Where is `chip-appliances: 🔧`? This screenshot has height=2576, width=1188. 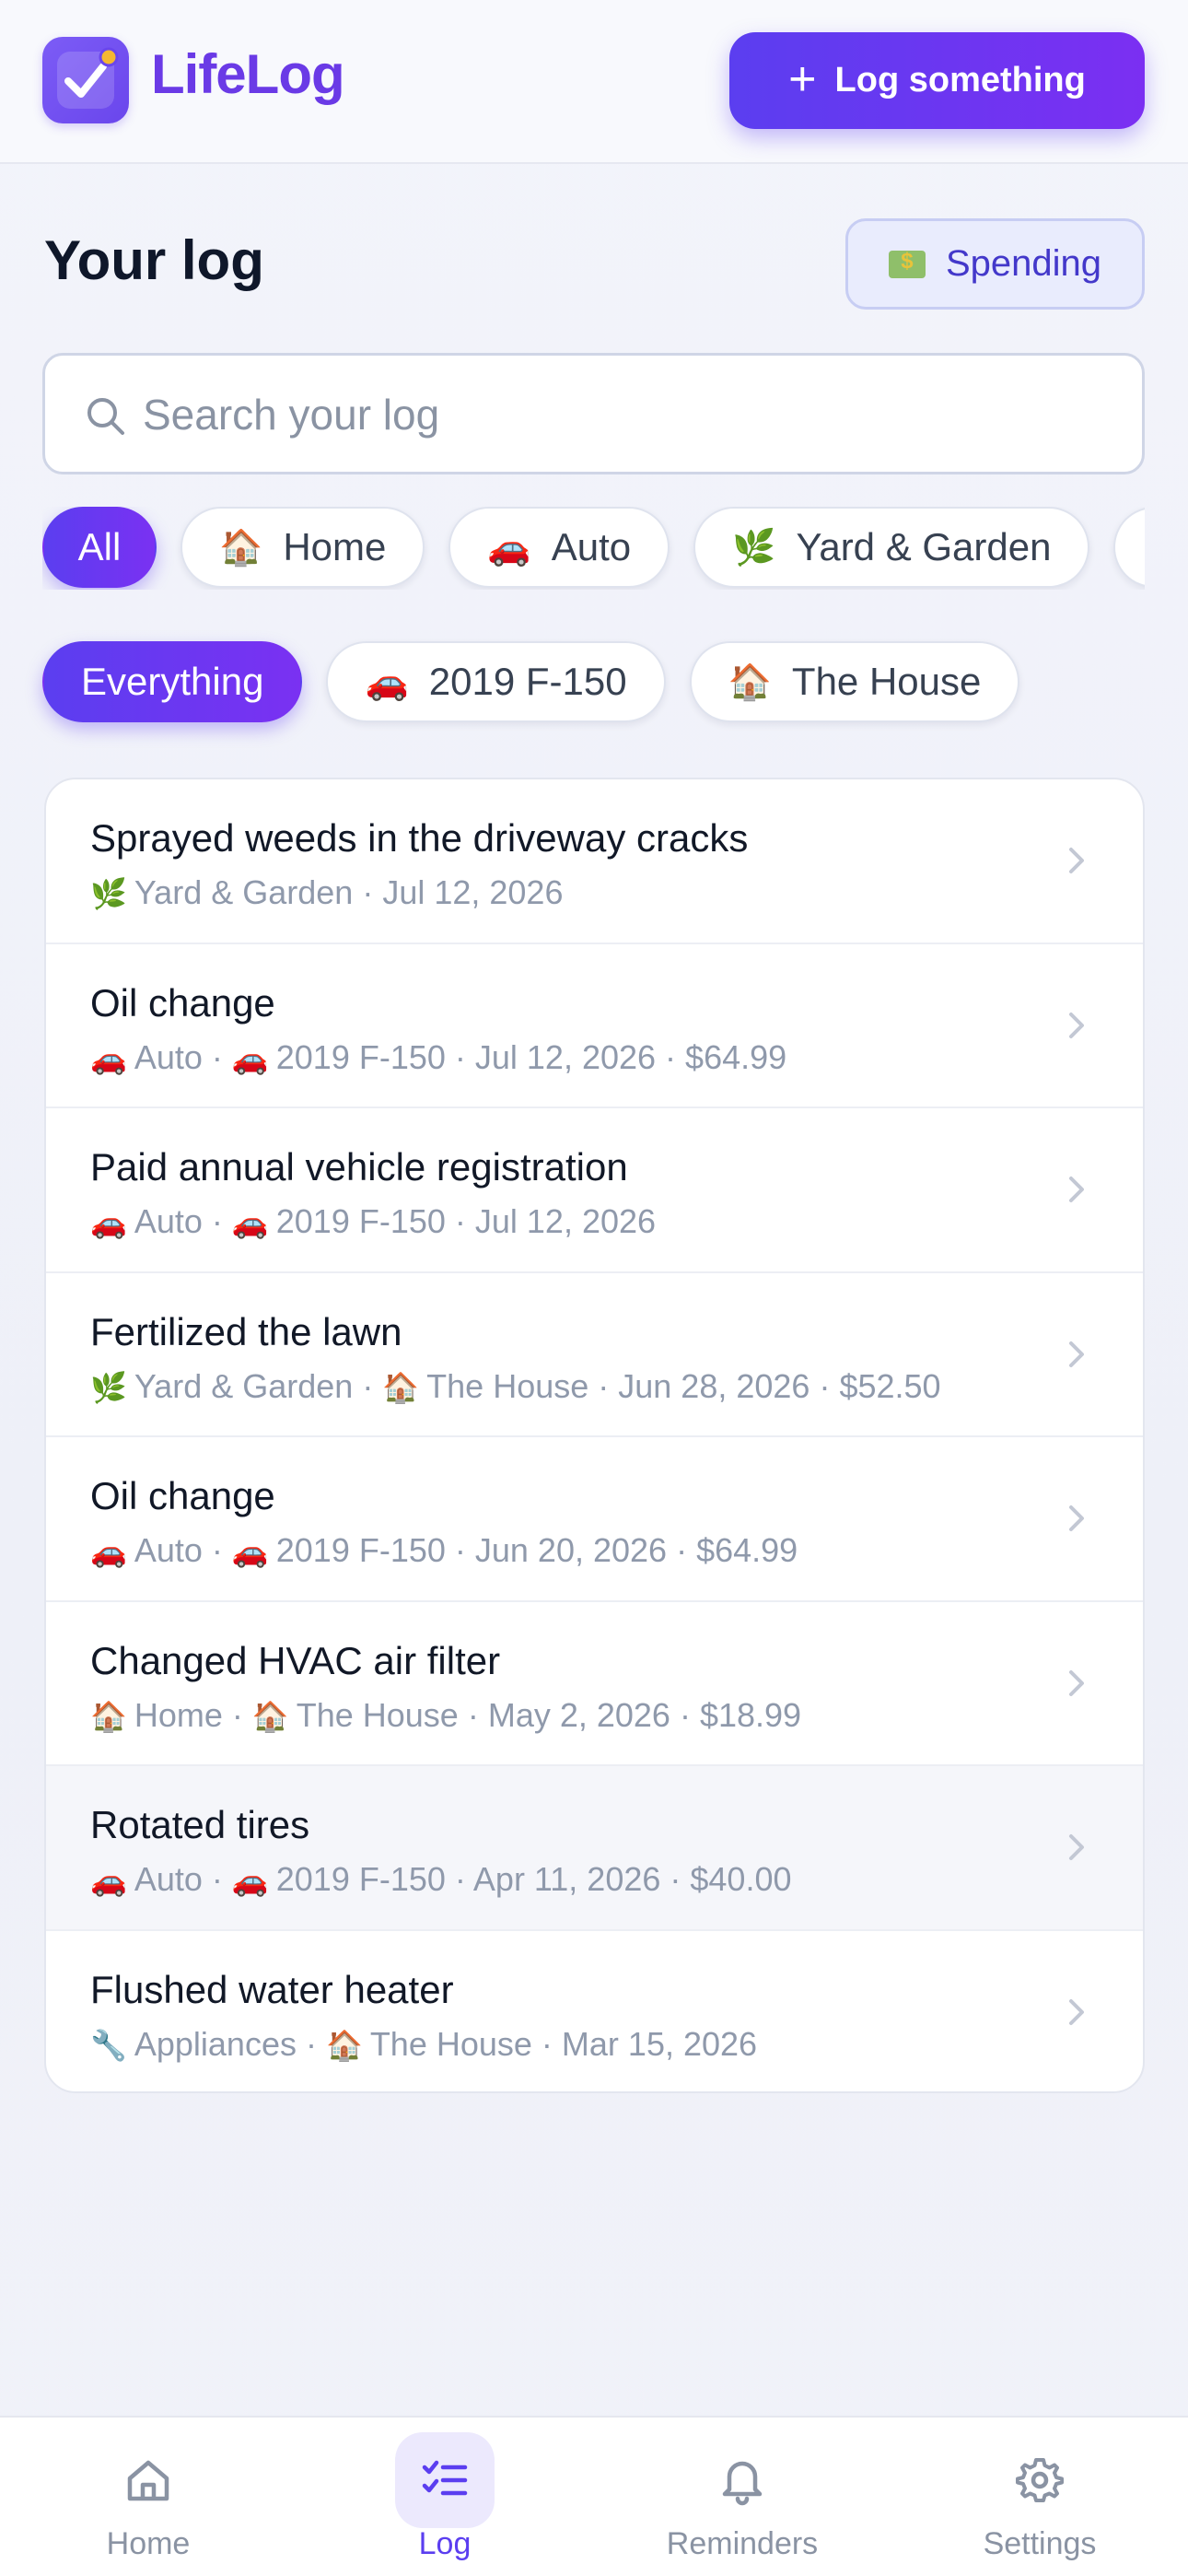
chip-appliances: 🔧 is located at coordinates (1129, 547).